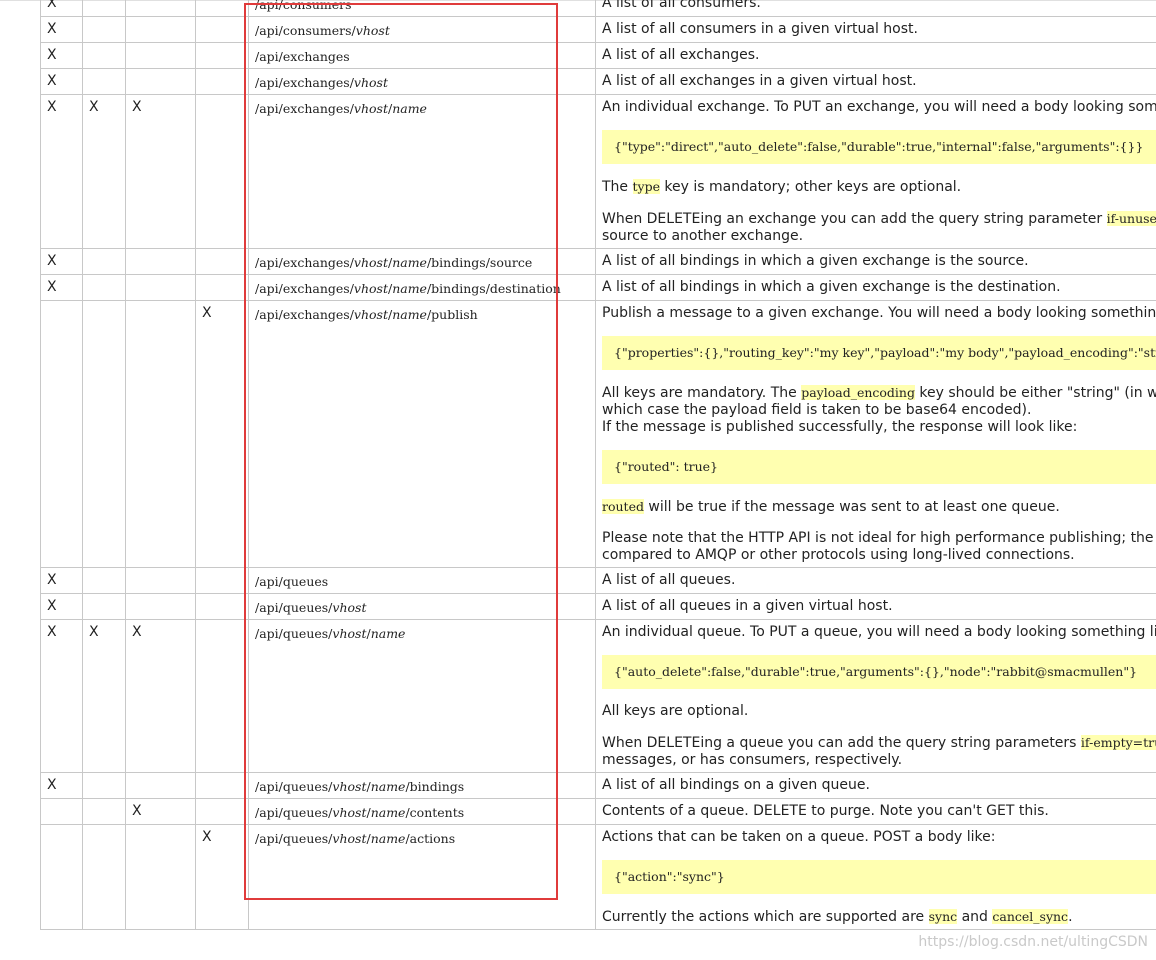 This screenshot has width=1156, height=960. What do you see at coordinates (303, 6) in the screenshot?
I see `path-segment: /api/consumers` at bounding box center [303, 6].